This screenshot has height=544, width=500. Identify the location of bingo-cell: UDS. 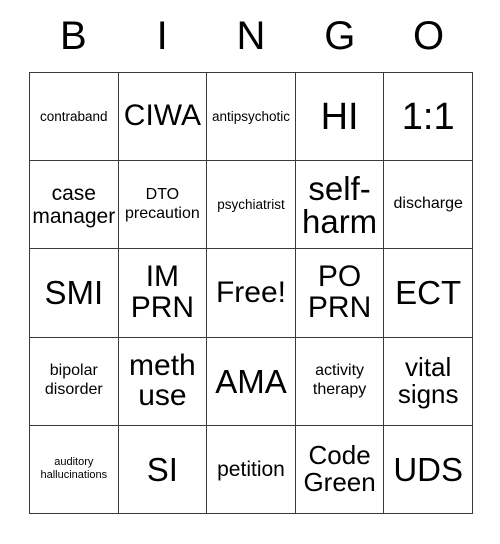
(428, 469).